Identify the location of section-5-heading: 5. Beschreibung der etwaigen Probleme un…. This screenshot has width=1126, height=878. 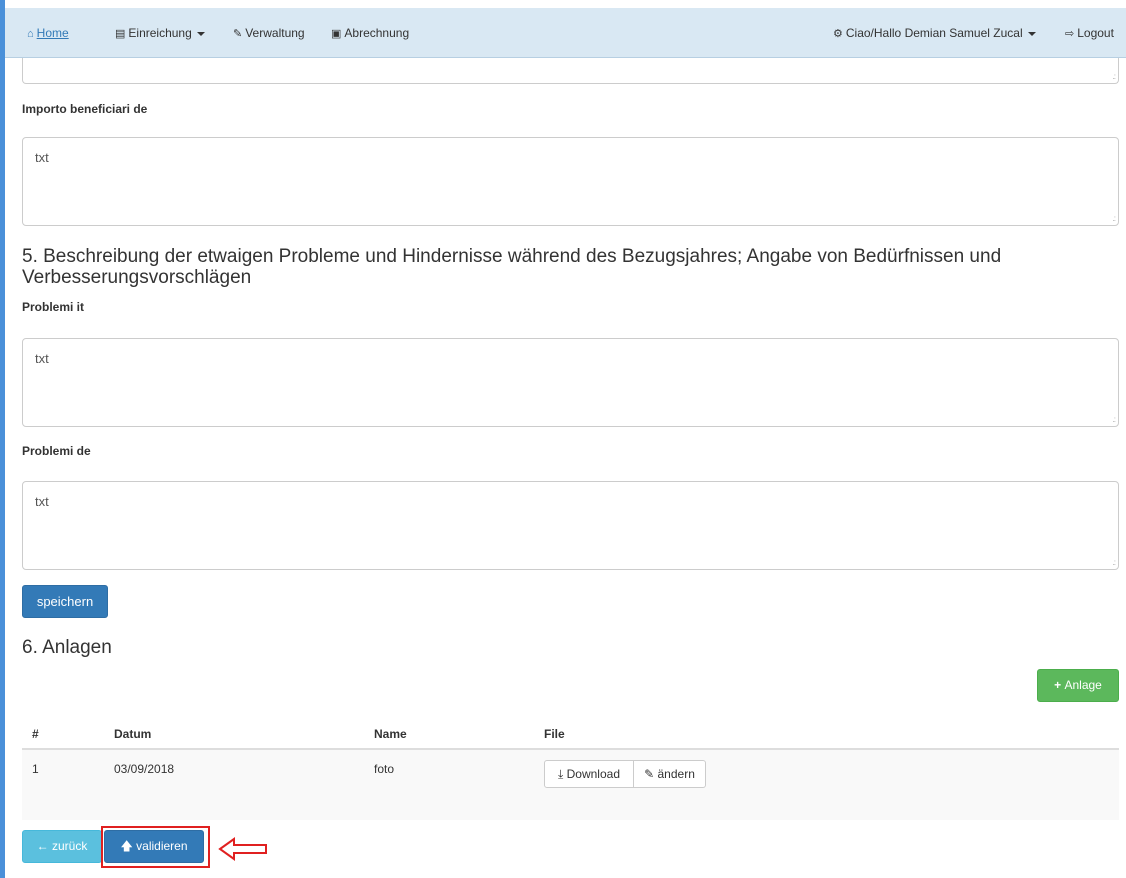
(512, 267).